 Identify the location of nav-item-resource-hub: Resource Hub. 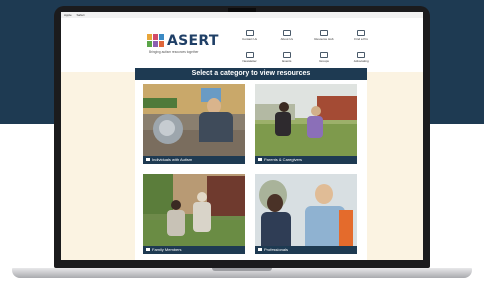
(323, 35).